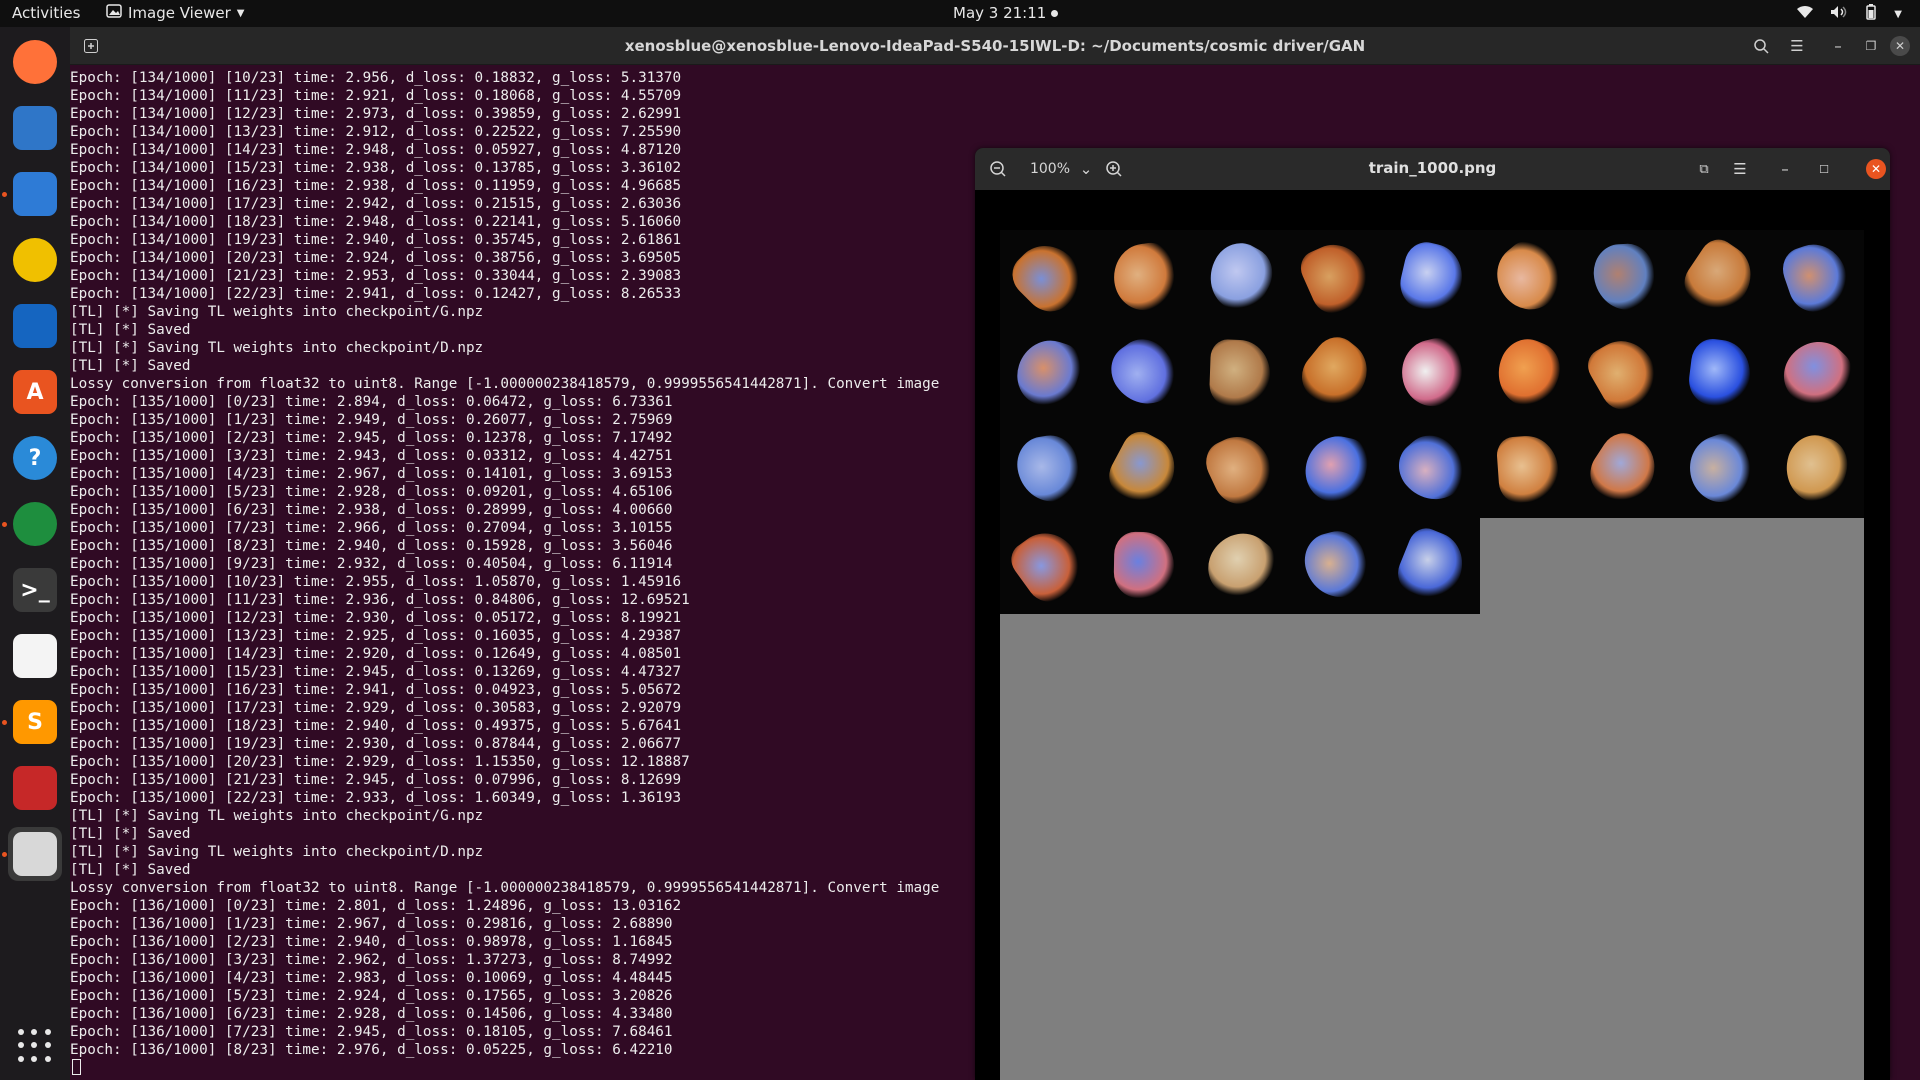 This screenshot has width=1920, height=1080. I want to click on app-menu: Image Viewer ▼, so click(175, 13).